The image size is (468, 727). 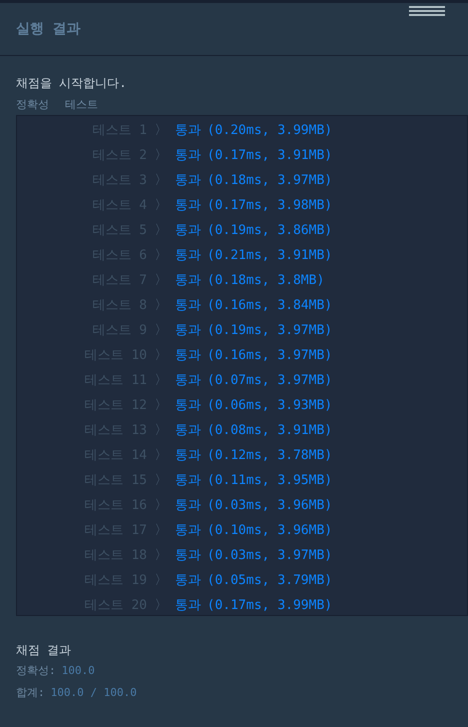 What do you see at coordinates (269, 505) in the screenshot?
I see `result-detail: (0.03ms, 3.96MB)` at bounding box center [269, 505].